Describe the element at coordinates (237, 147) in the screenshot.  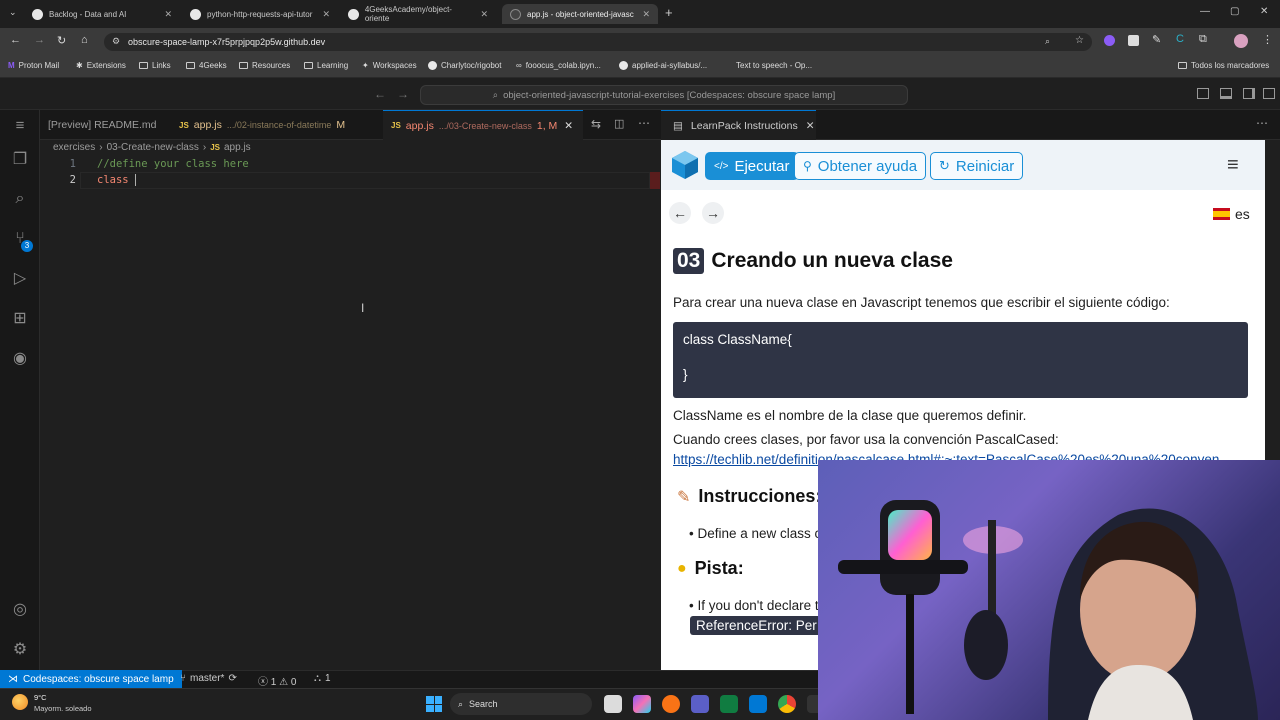
I see `breadcrumb-item: app.js` at that location.